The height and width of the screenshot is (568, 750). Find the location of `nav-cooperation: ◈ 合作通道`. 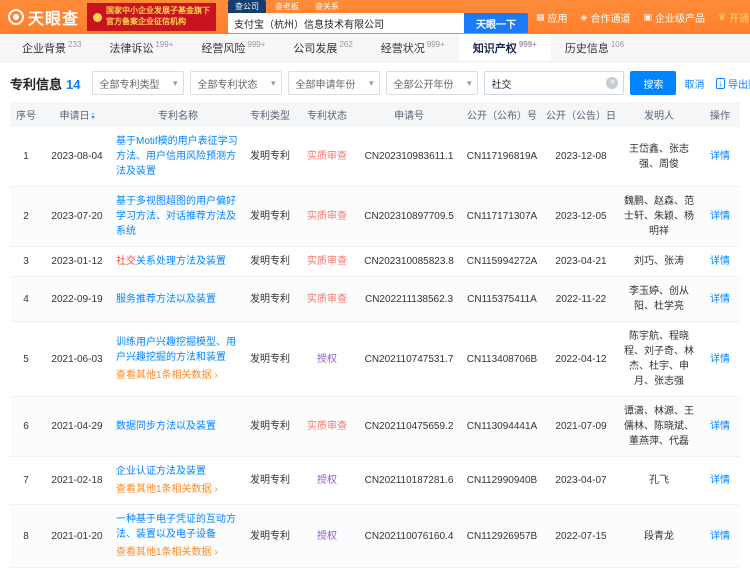

nav-cooperation: ◈ 合作通道 is located at coordinates (606, 17).